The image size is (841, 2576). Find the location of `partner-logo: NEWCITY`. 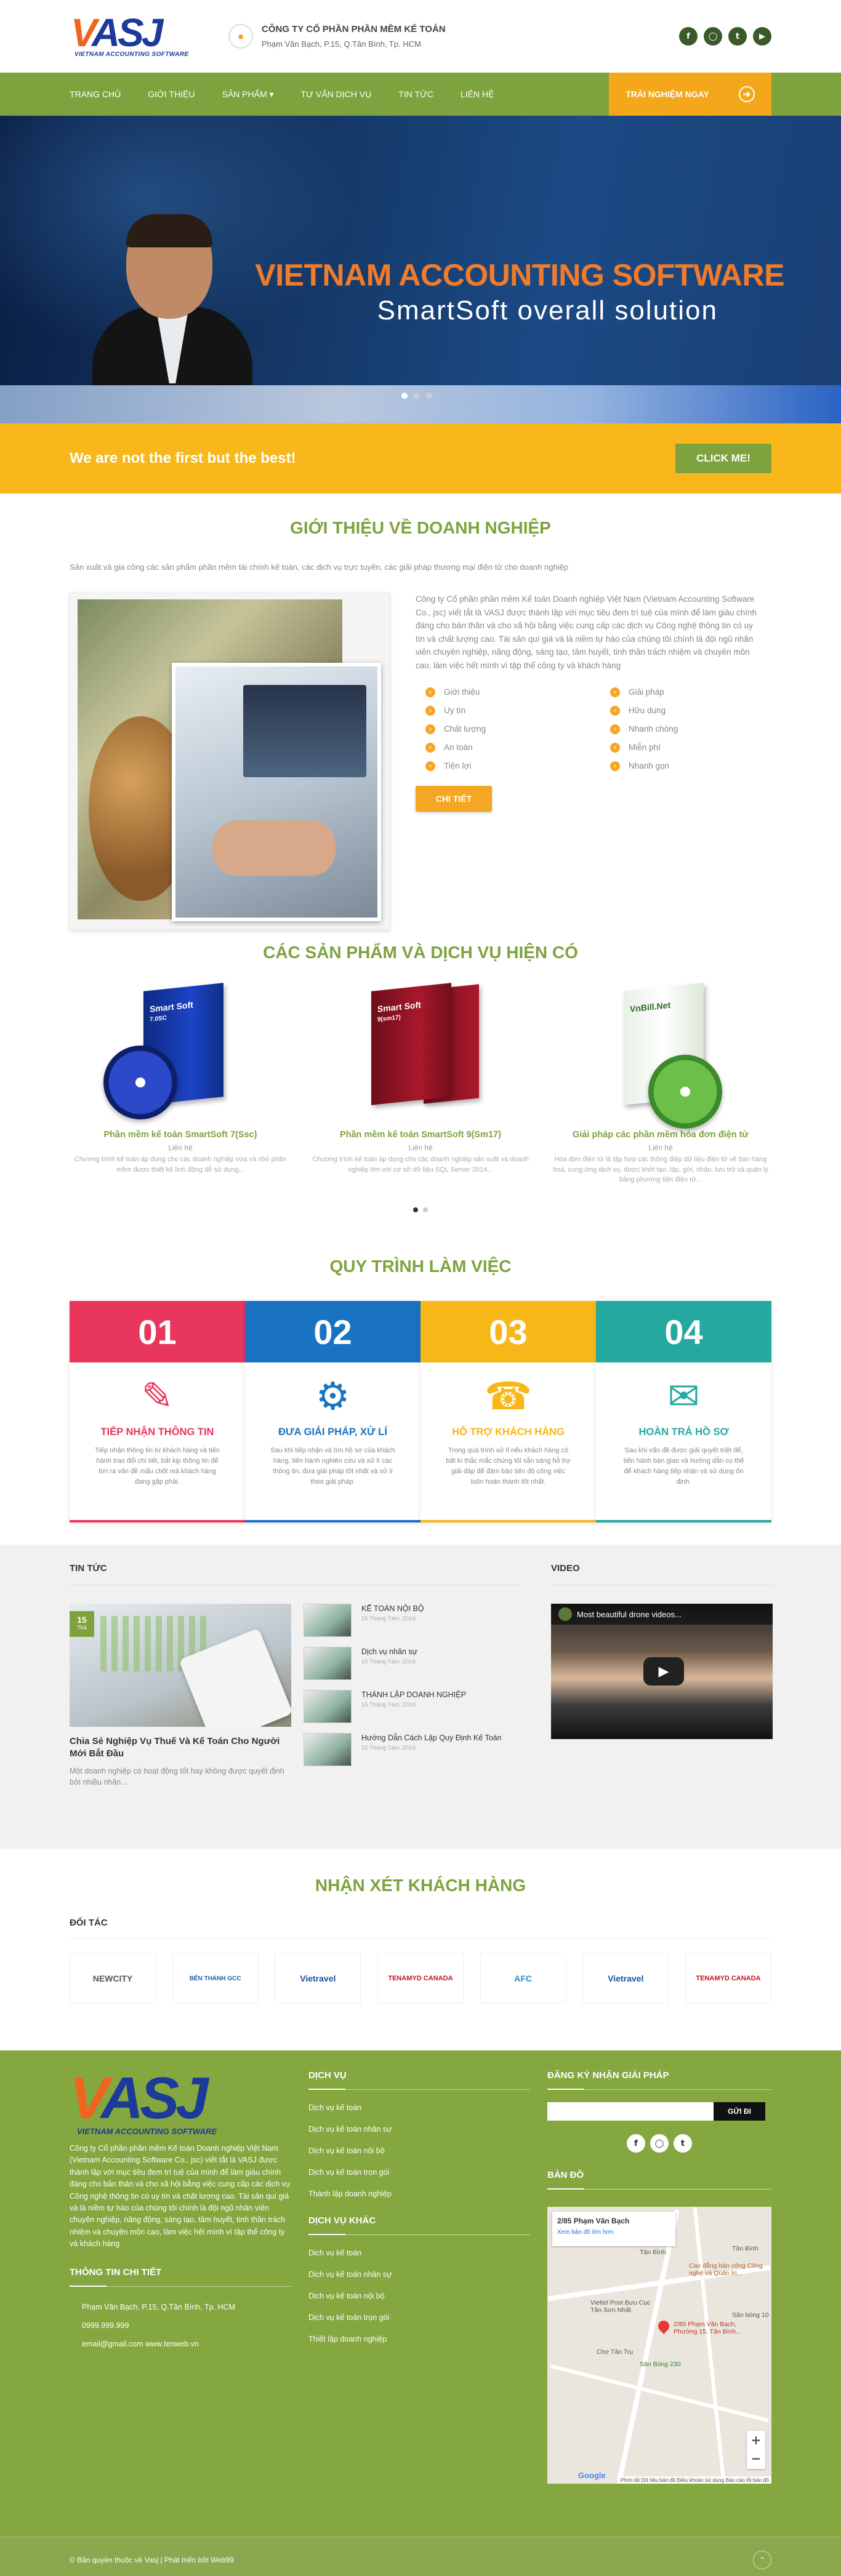

partner-logo: NEWCITY is located at coordinates (113, 1978).